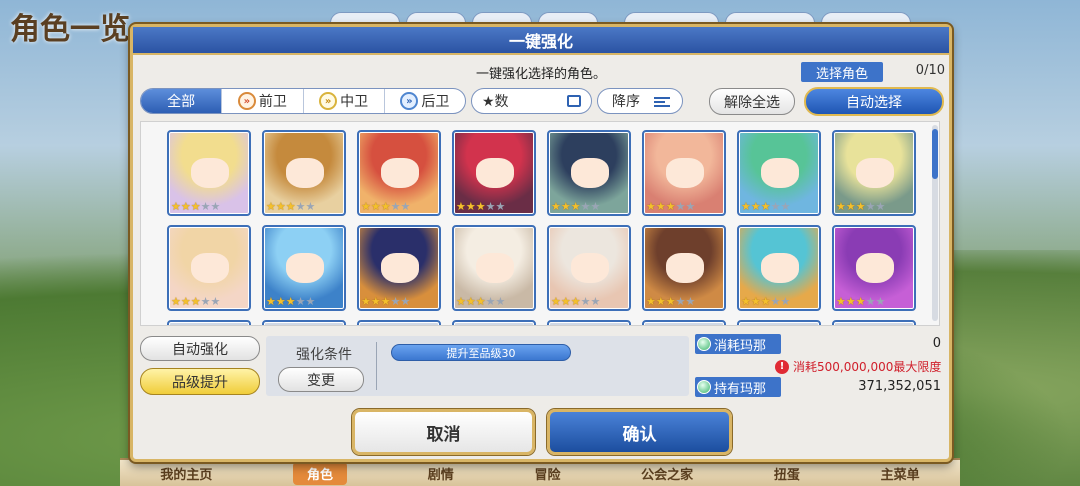 The image size is (1080, 486). I want to click on tab-all: 全部, so click(182, 101).